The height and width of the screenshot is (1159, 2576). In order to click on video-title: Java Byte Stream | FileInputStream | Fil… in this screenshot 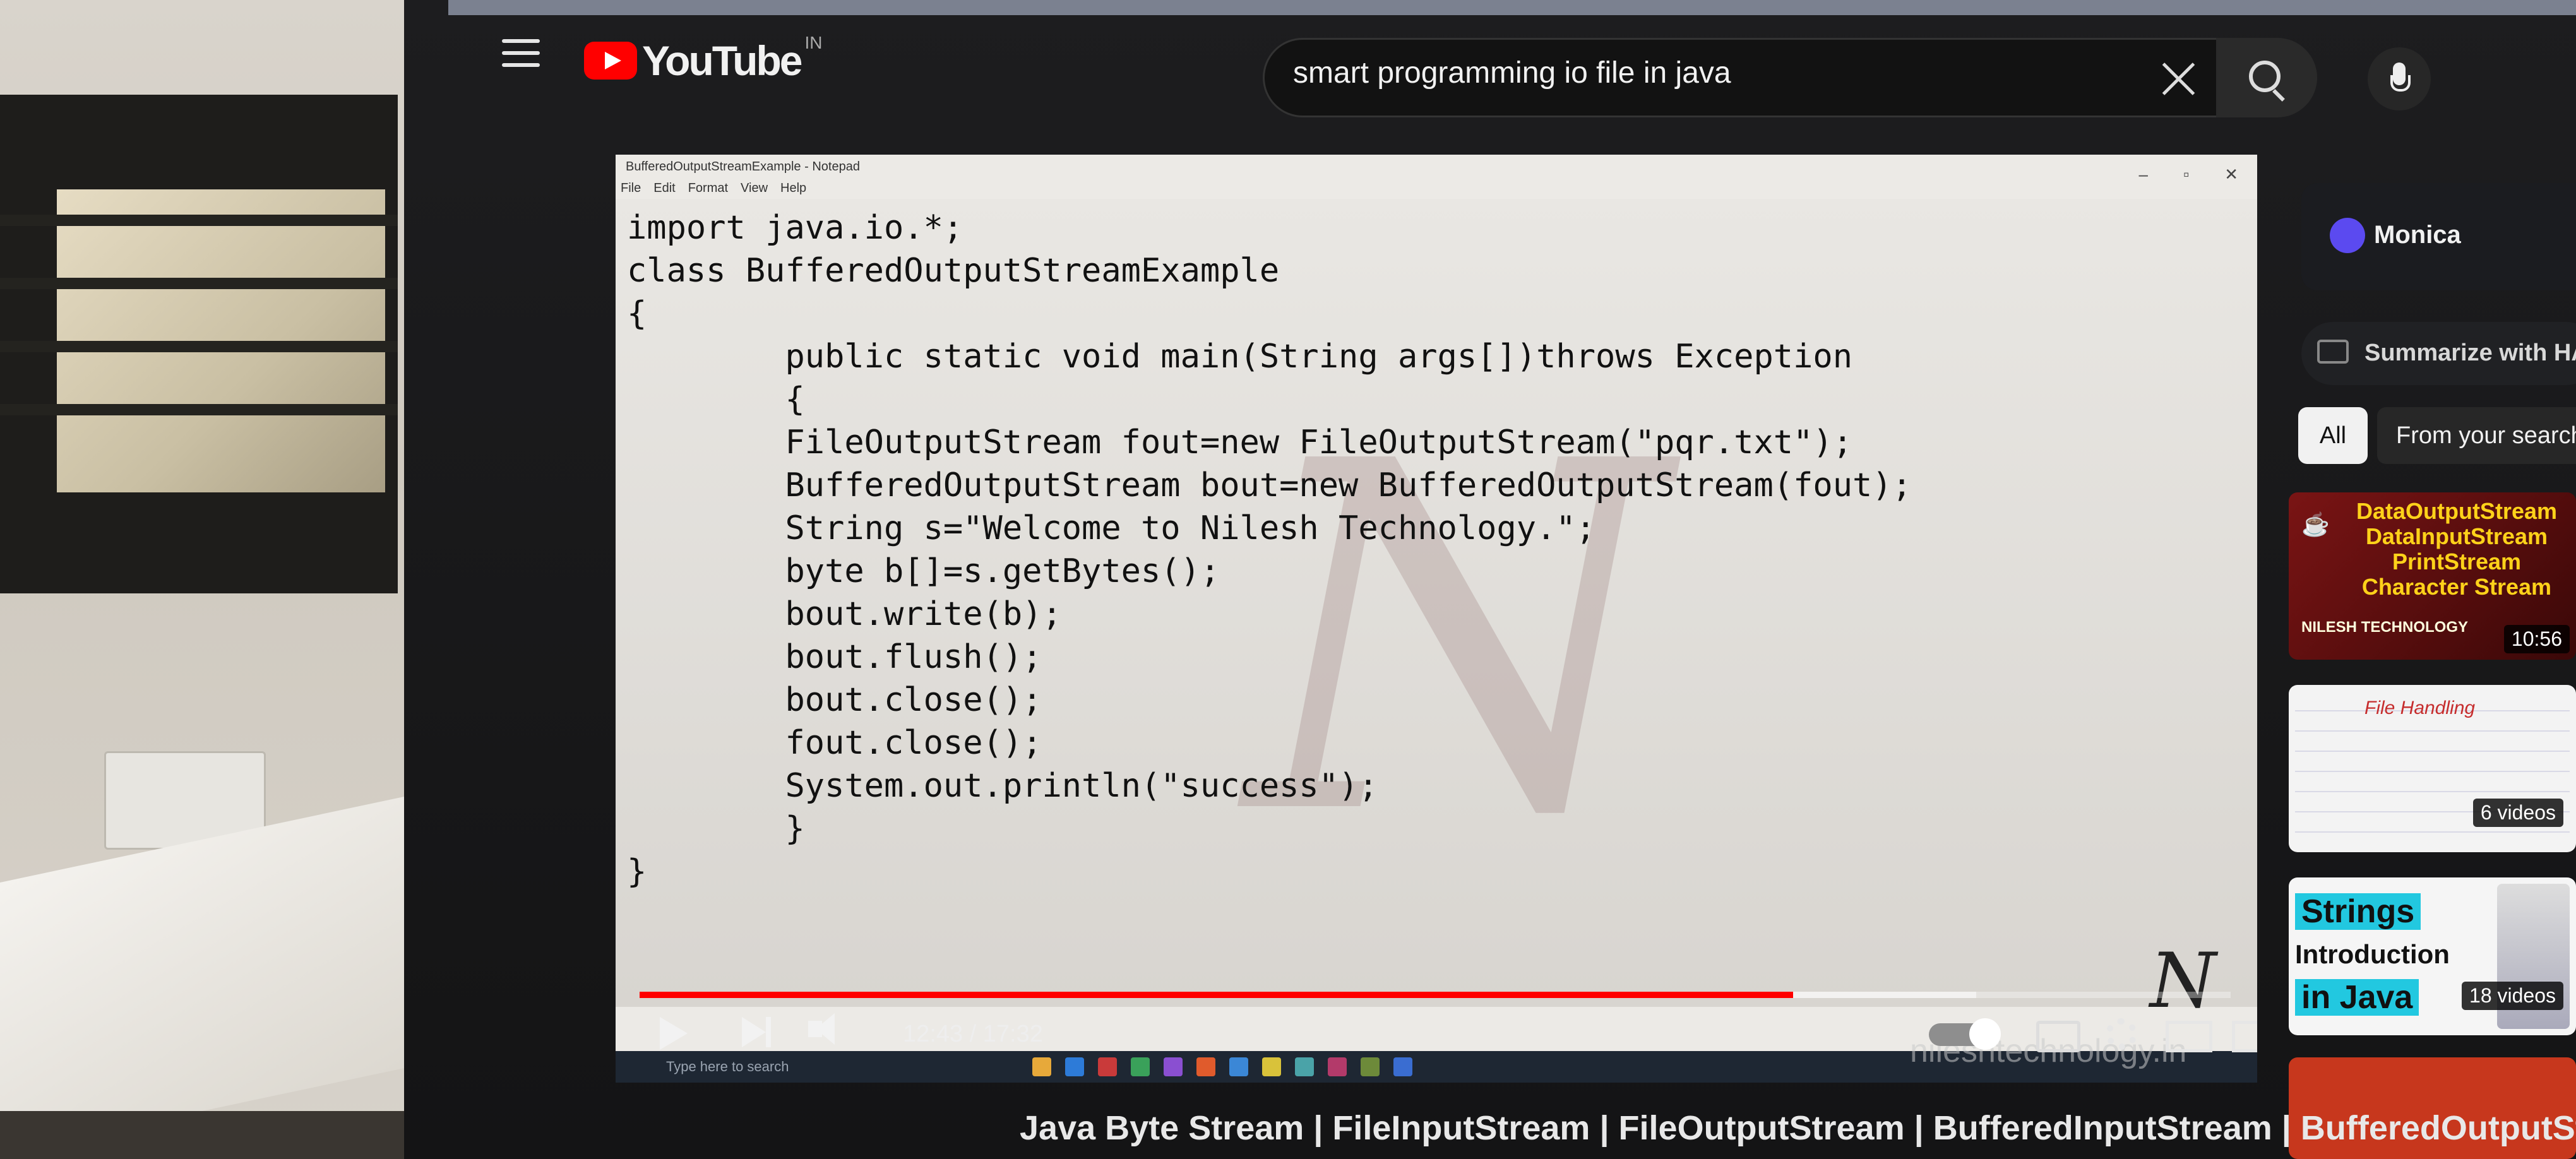, I will do `click(1798, 1128)`.